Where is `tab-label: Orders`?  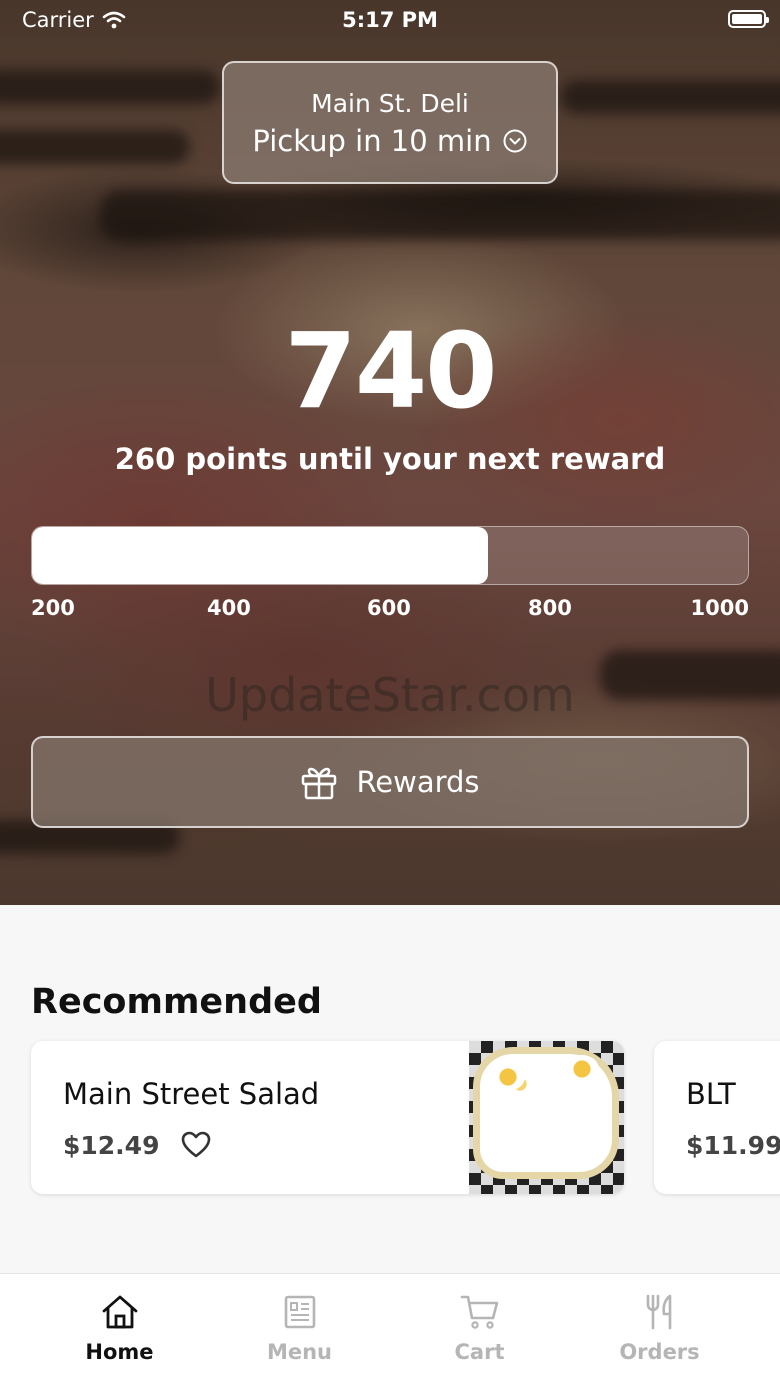 tab-label: Orders is located at coordinates (659, 1352).